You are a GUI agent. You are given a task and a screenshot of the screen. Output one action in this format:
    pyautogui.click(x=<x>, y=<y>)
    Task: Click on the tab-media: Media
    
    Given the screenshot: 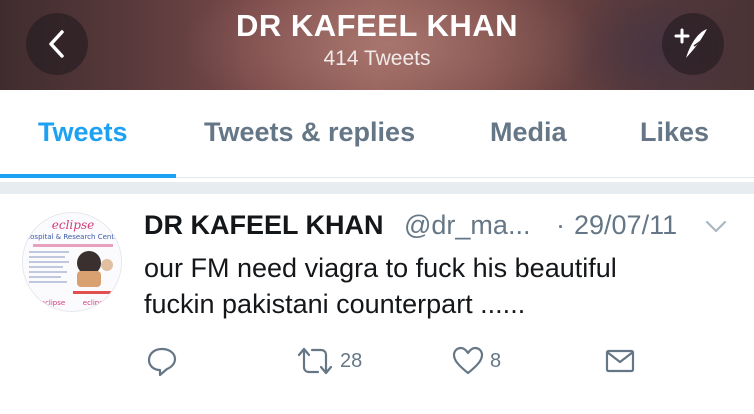 What is the action you would take?
    pyautogui.click(x=528, y=132)
    